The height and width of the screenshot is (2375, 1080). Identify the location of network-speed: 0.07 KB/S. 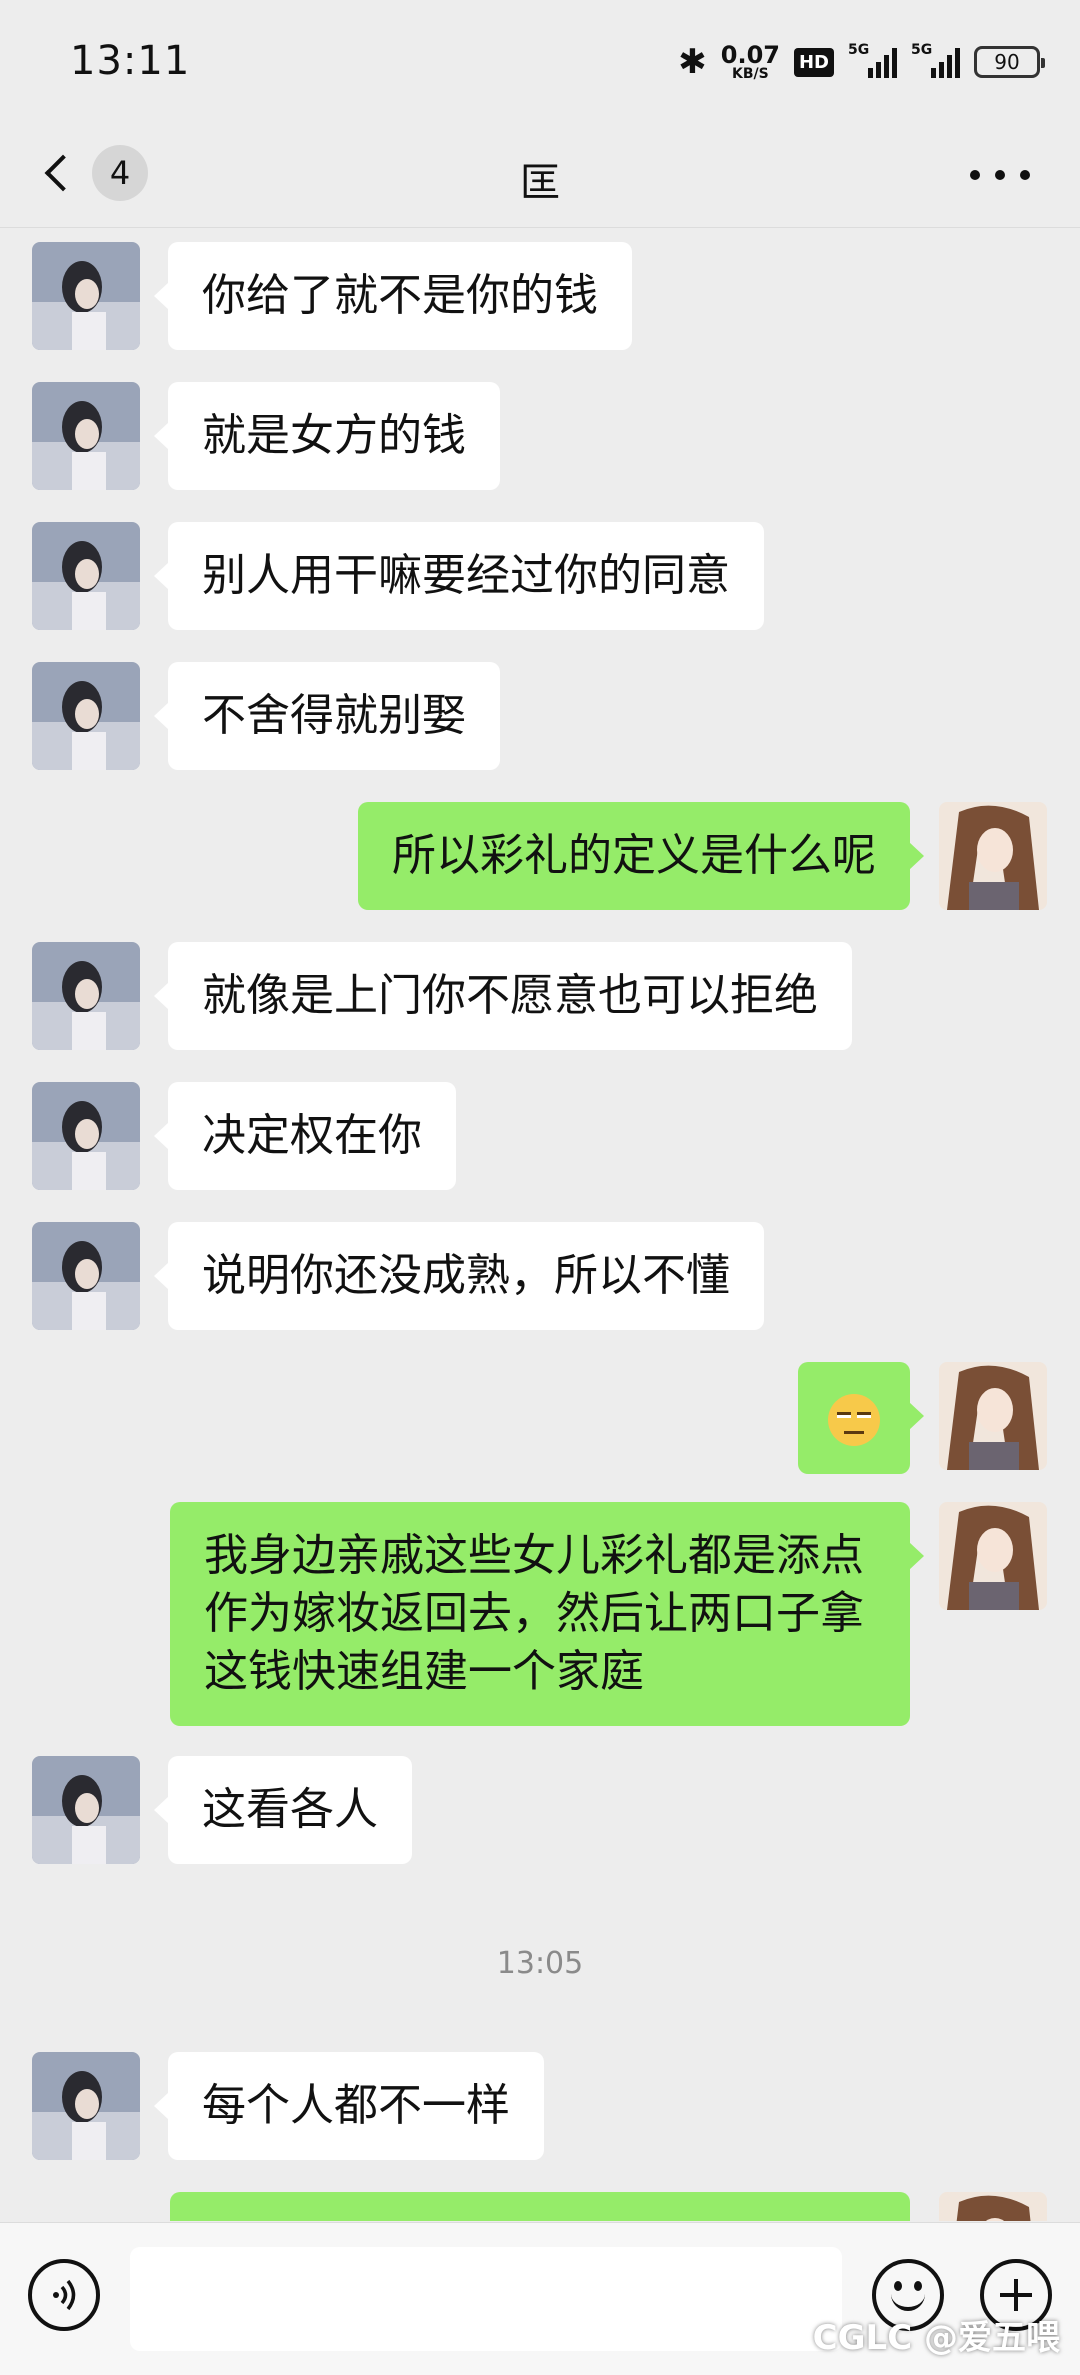
(750, 62).